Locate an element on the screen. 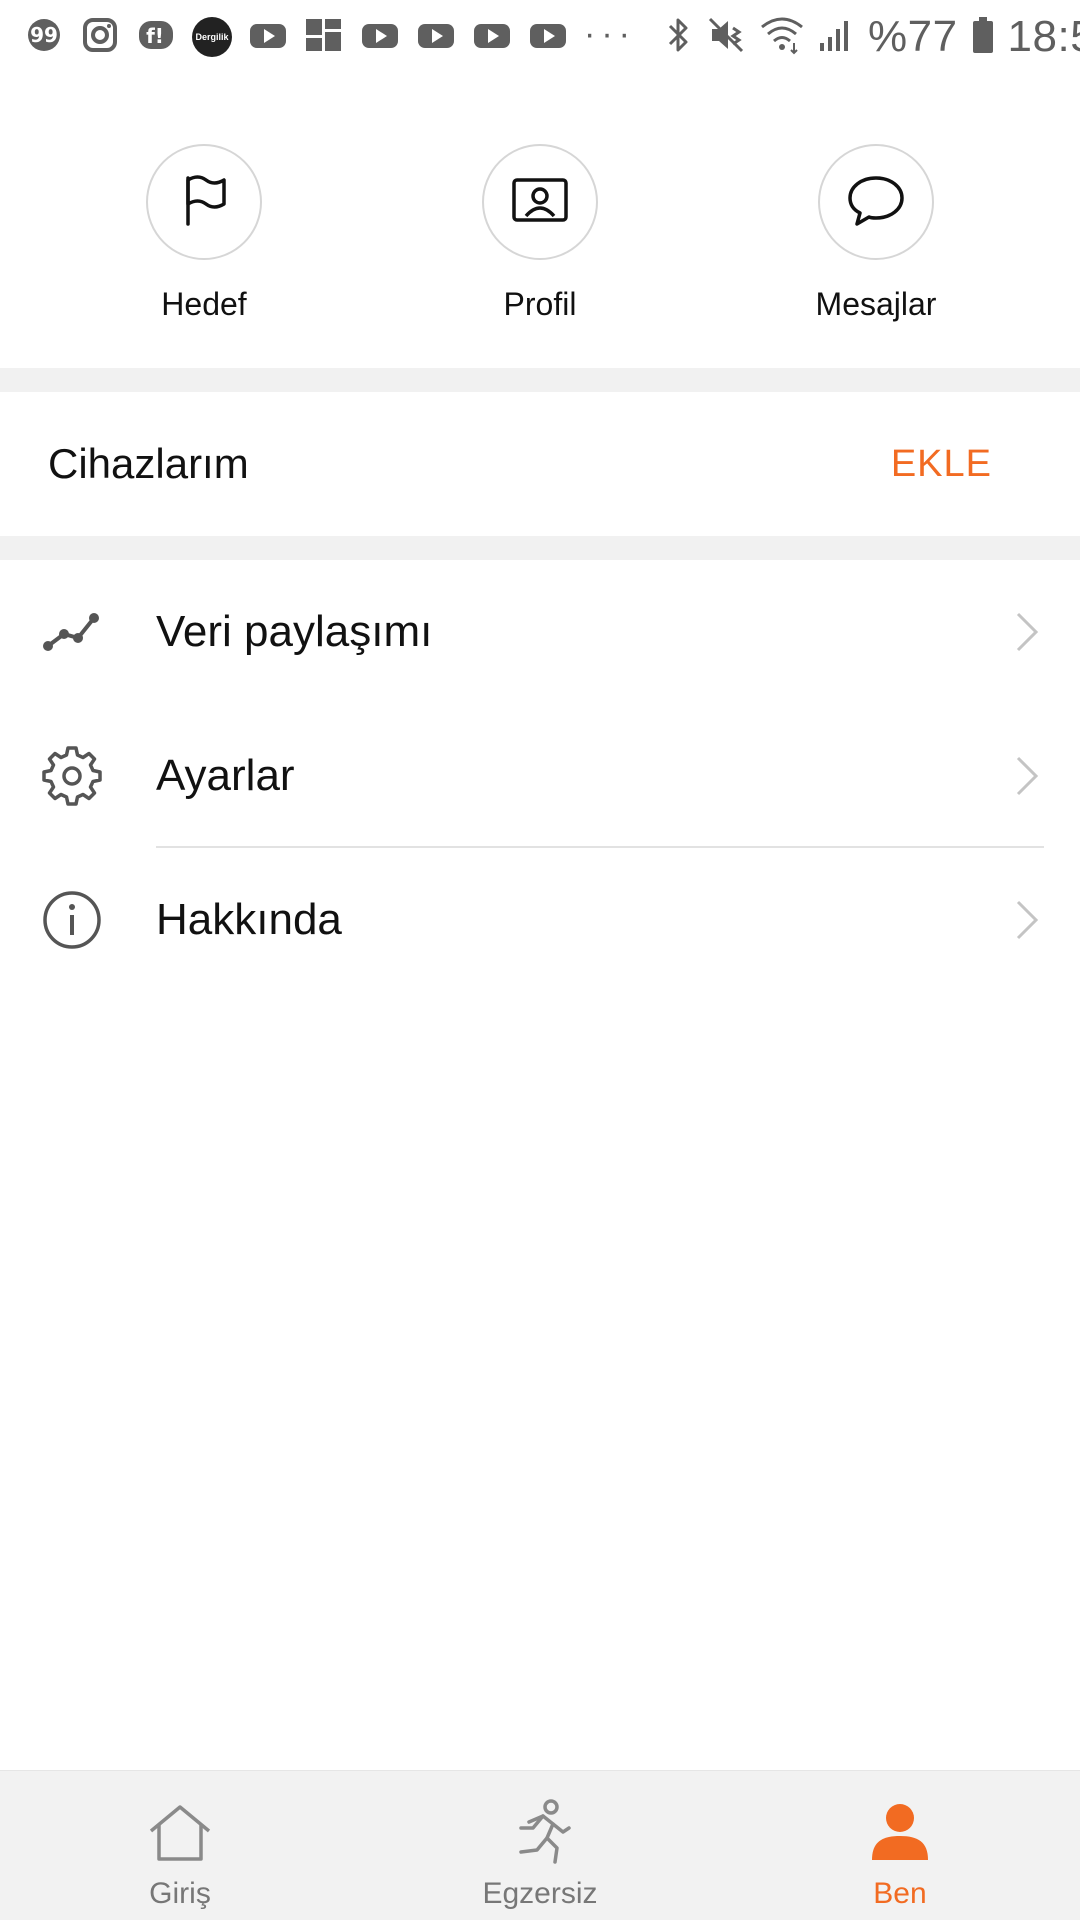 This screenshot has width=1080, height=1920. shortcut-goal: Hedef is located at coordinates (204, 233).